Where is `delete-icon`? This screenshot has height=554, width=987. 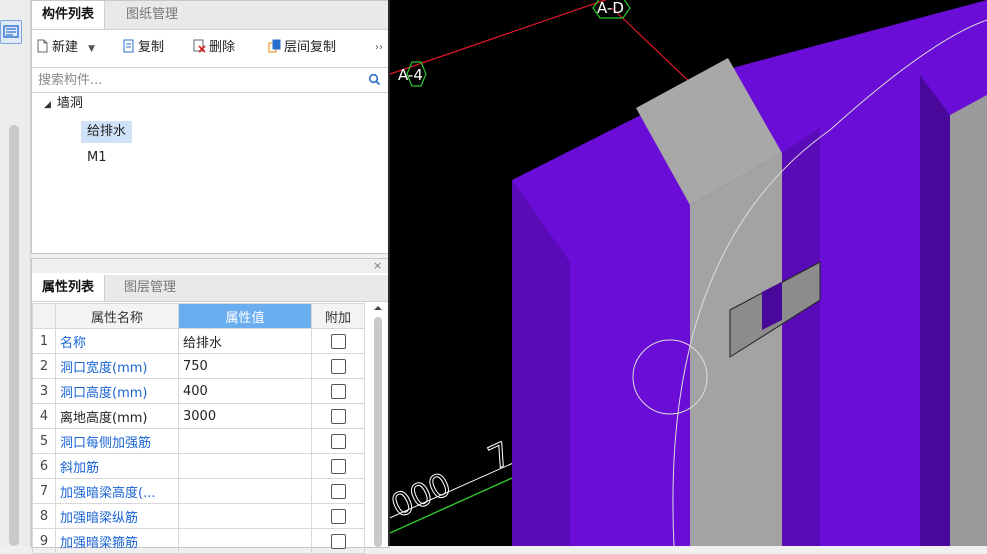 delete-icon is located at coordinates (199, 46).